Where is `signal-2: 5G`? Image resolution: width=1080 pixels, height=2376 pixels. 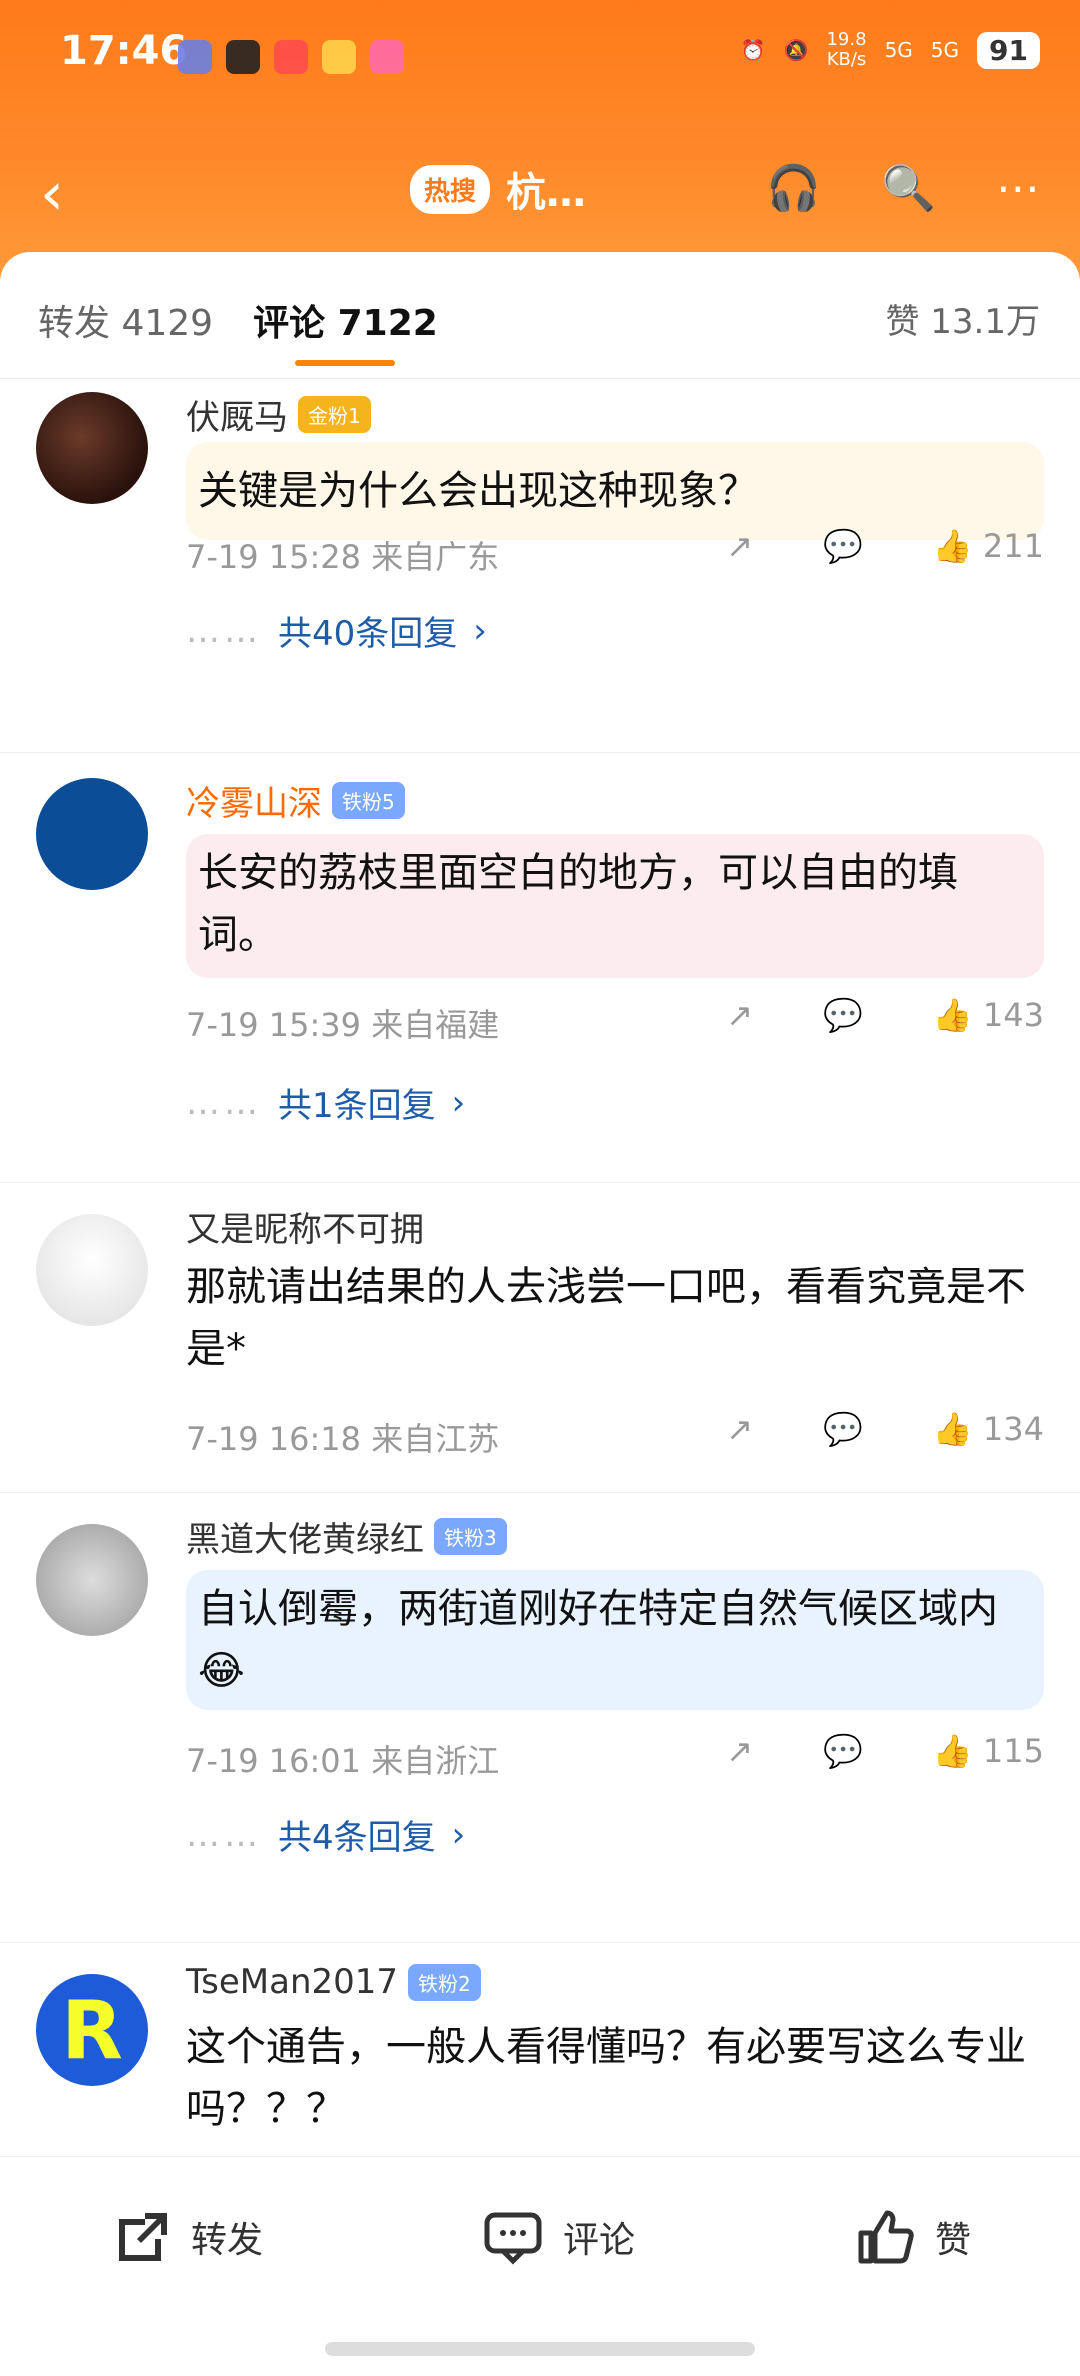 signal-2: 5G is located at coordinates (945, 50).